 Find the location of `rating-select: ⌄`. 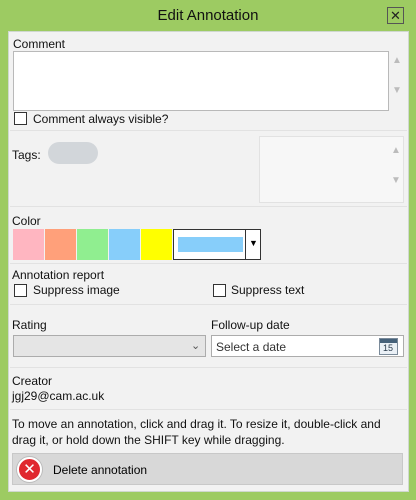

rating-select: ⌄ is located at coordinates (109, 346).